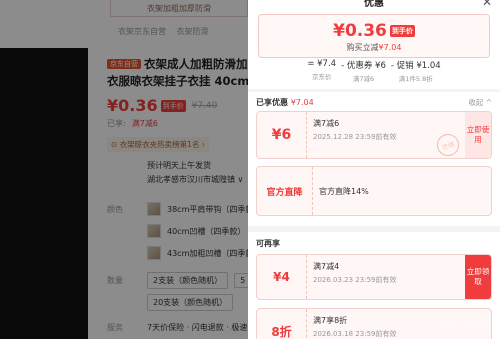 The image size is (500, 339). What do you see at coordinates (480, 102) in the screenshot?
I see `collapse-toggle: 收起 ^` at bounding box center [480, 102].